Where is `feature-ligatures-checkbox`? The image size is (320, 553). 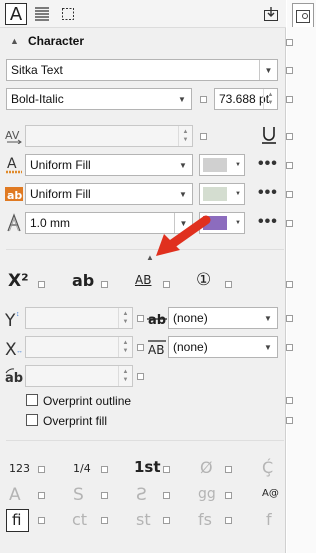
feature-ligatures-checkbox is located at coordinates (41, 520).